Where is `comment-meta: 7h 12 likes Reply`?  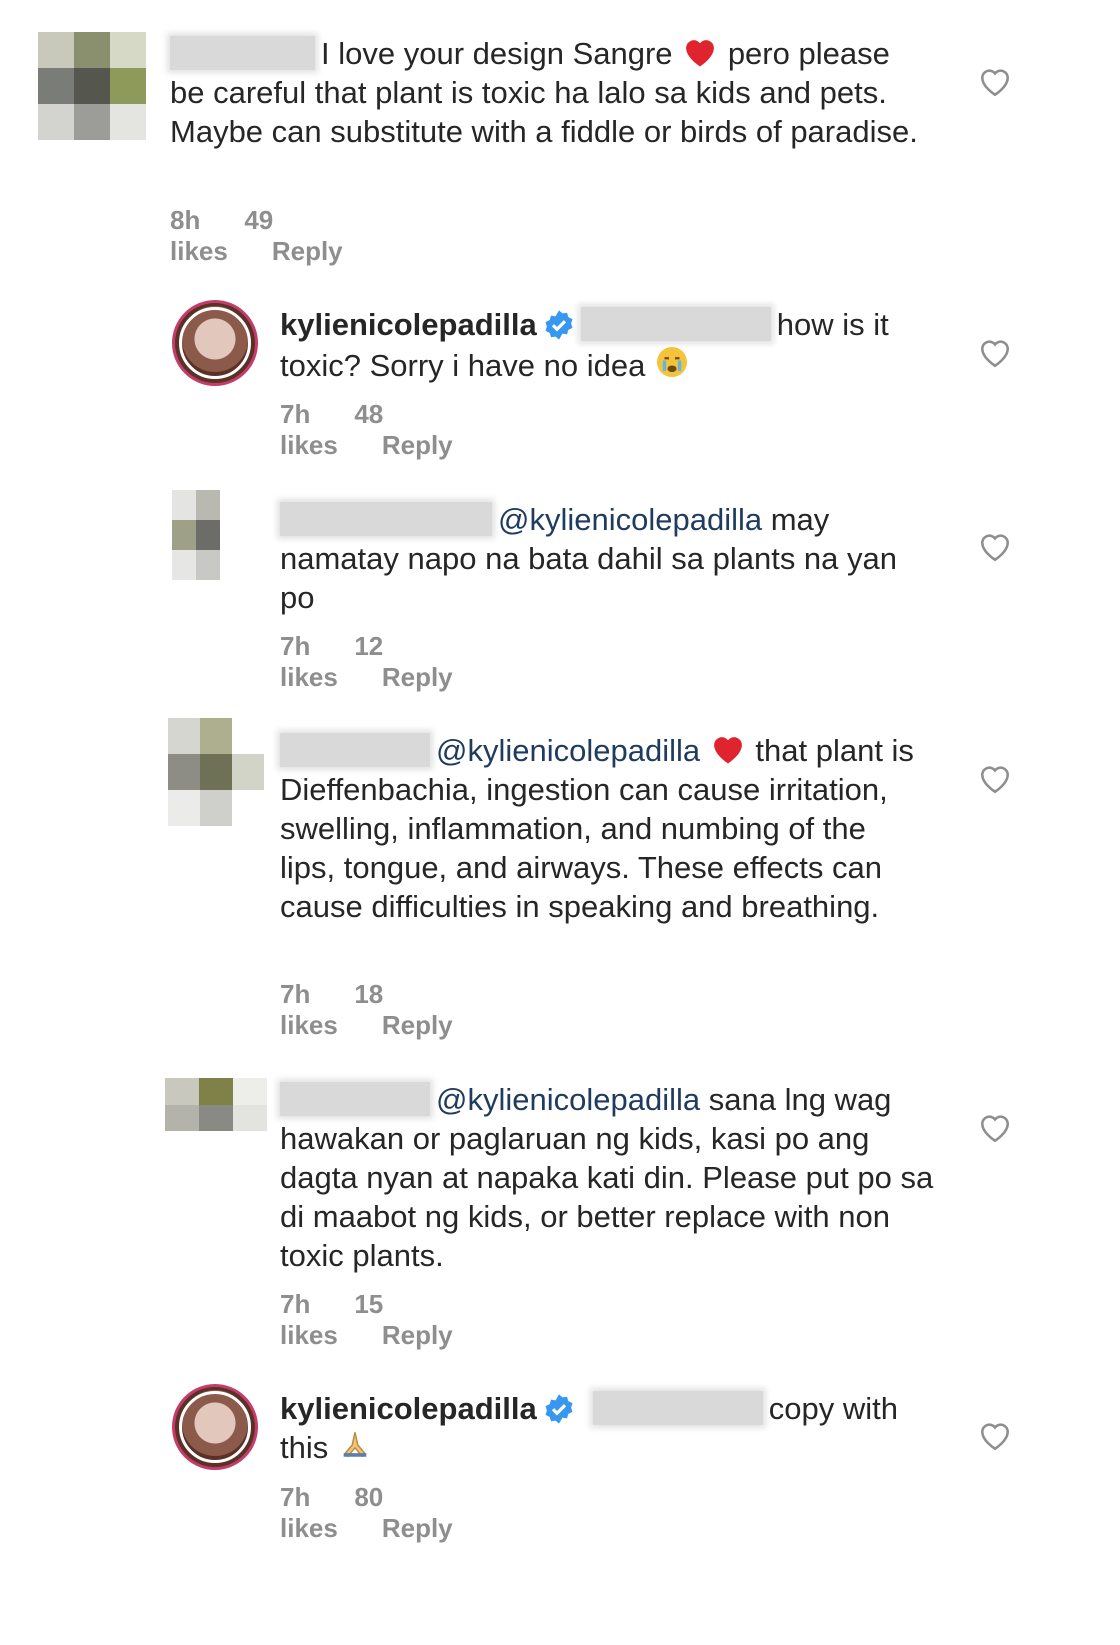
comment-meta: 7h 12 likes Reply is located at coordinates (388, 662).